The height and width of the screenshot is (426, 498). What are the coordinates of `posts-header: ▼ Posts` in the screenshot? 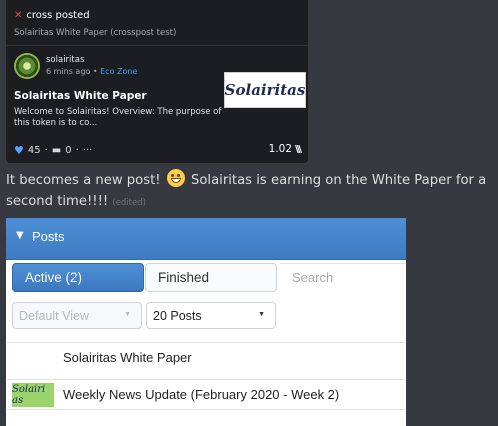 It's located at (206, 239).